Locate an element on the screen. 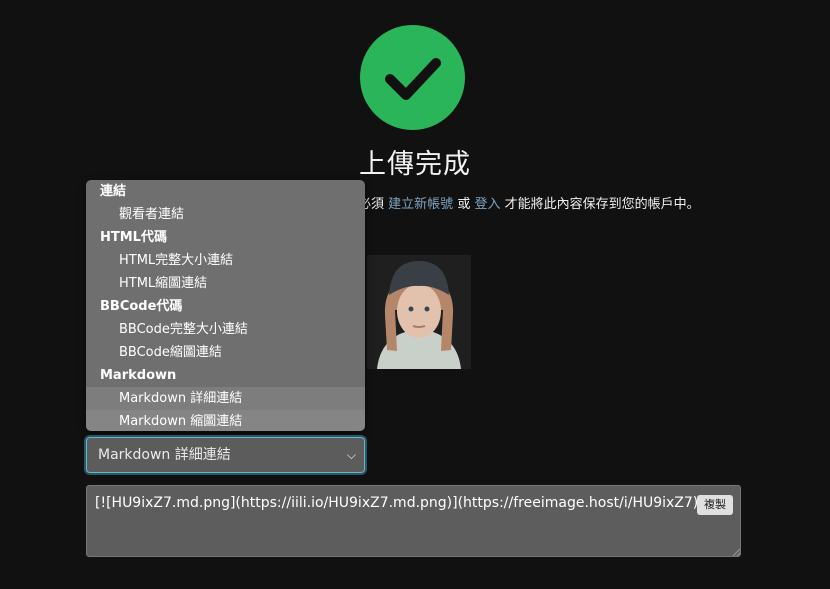  option-viewer-link: 觀看者連結 is located at coordinates (225, 214).